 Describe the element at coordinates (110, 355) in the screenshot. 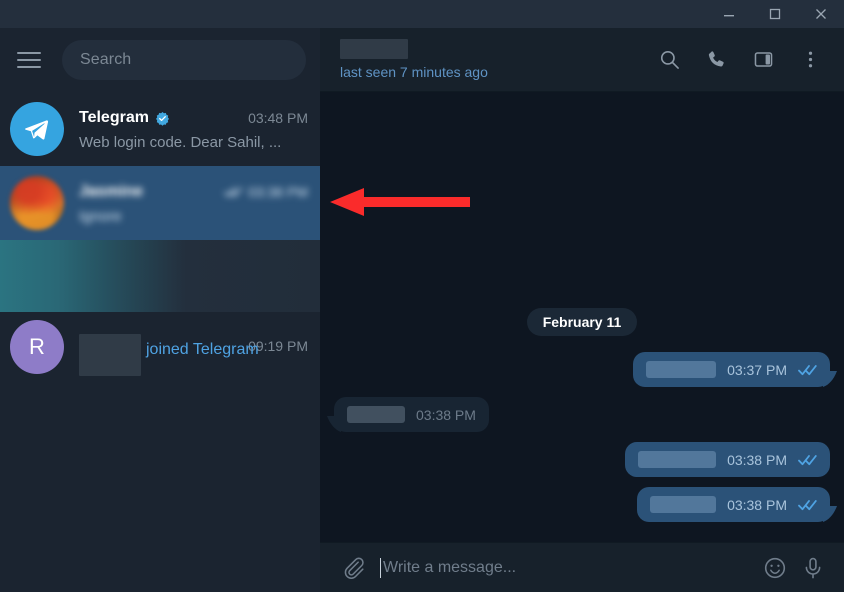

I see `redacted-name-block` at that location.